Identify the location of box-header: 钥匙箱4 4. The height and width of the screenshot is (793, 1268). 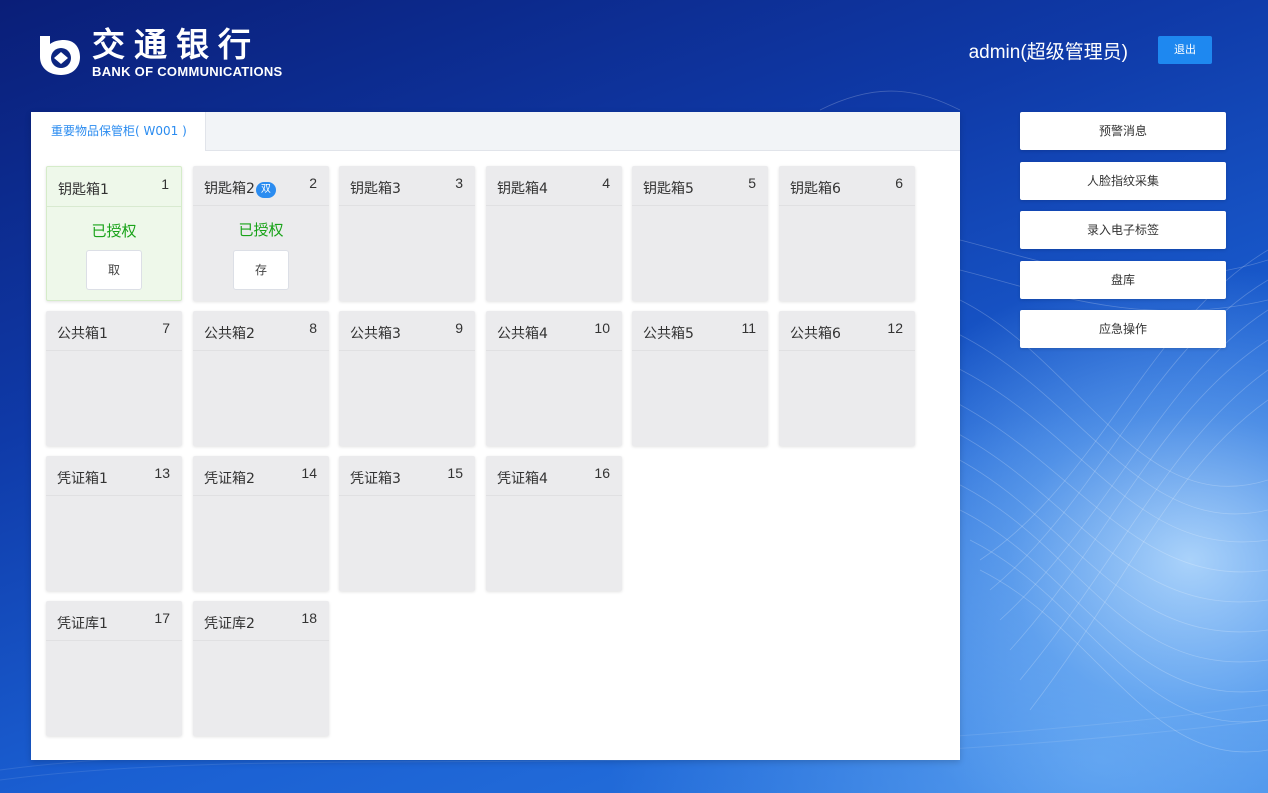
(554, 186).